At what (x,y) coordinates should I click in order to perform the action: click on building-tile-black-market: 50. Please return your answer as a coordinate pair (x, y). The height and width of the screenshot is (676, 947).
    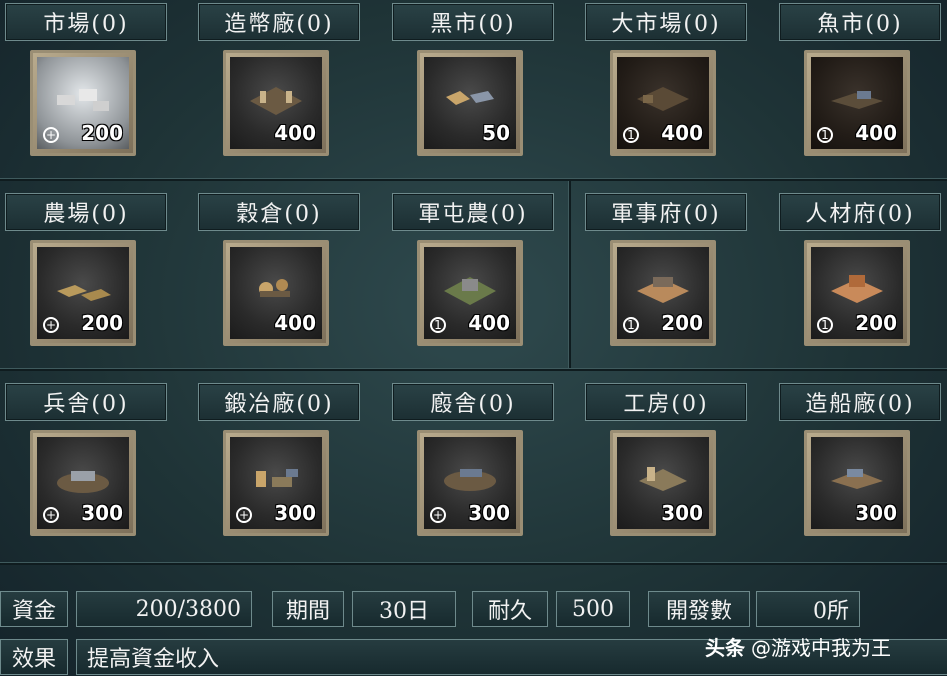
    Looking at the image, I should click on (470, 103).